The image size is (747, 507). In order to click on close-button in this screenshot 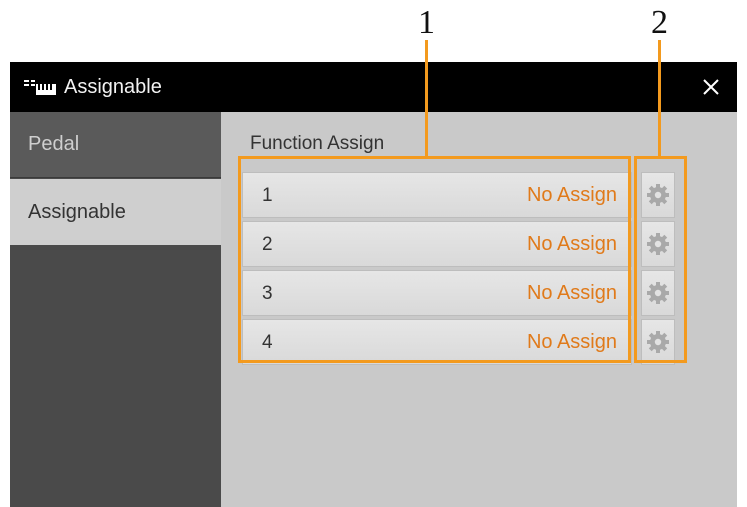, I will do `click(711, 87)`.